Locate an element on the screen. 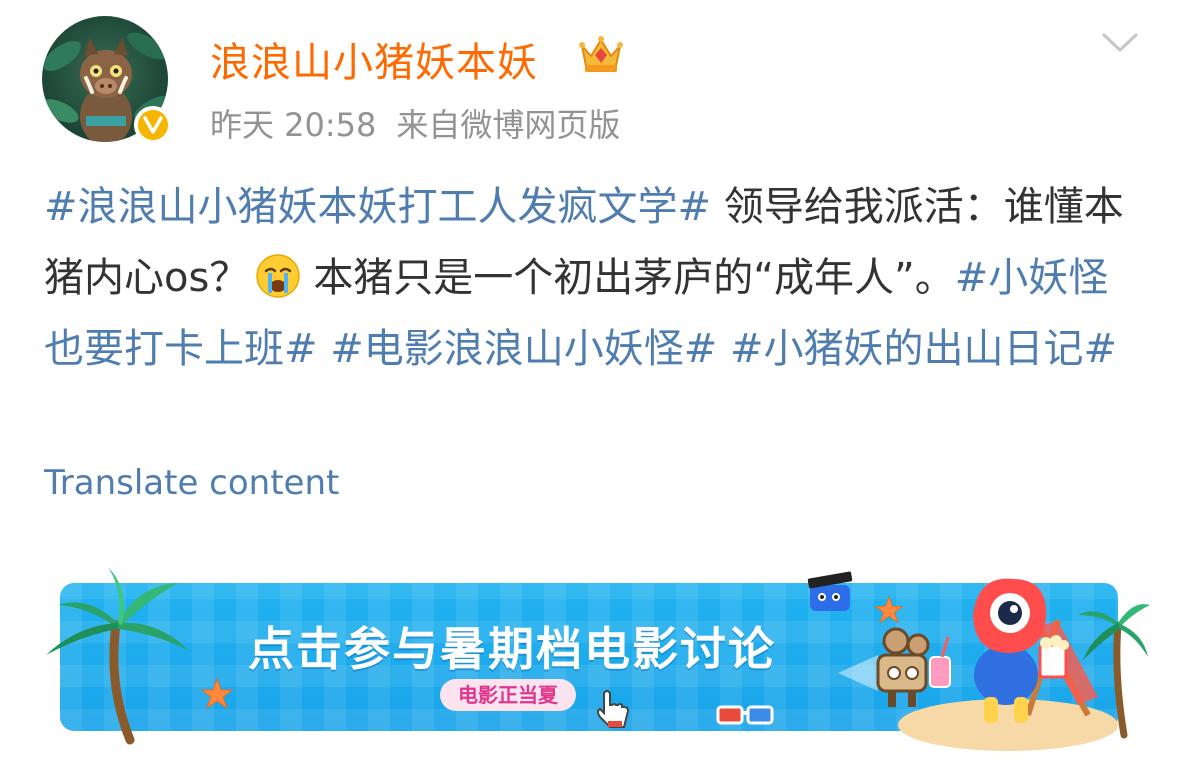 The image size is (1179, 773). 3d-glasses-icon is located at coordinates (745, 715).